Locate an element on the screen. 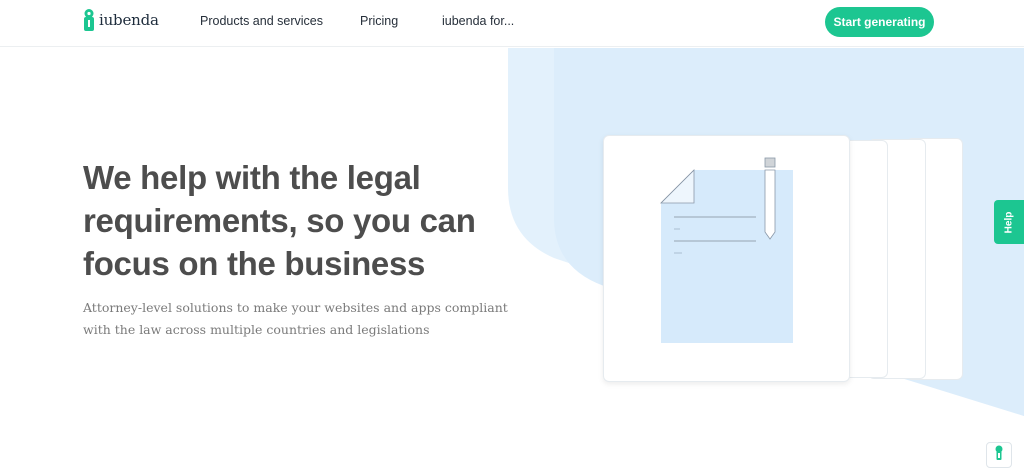 The width and height of the screenshot is (1024, 476). iubenda-logo-icon is located at coordinates (89, 20).